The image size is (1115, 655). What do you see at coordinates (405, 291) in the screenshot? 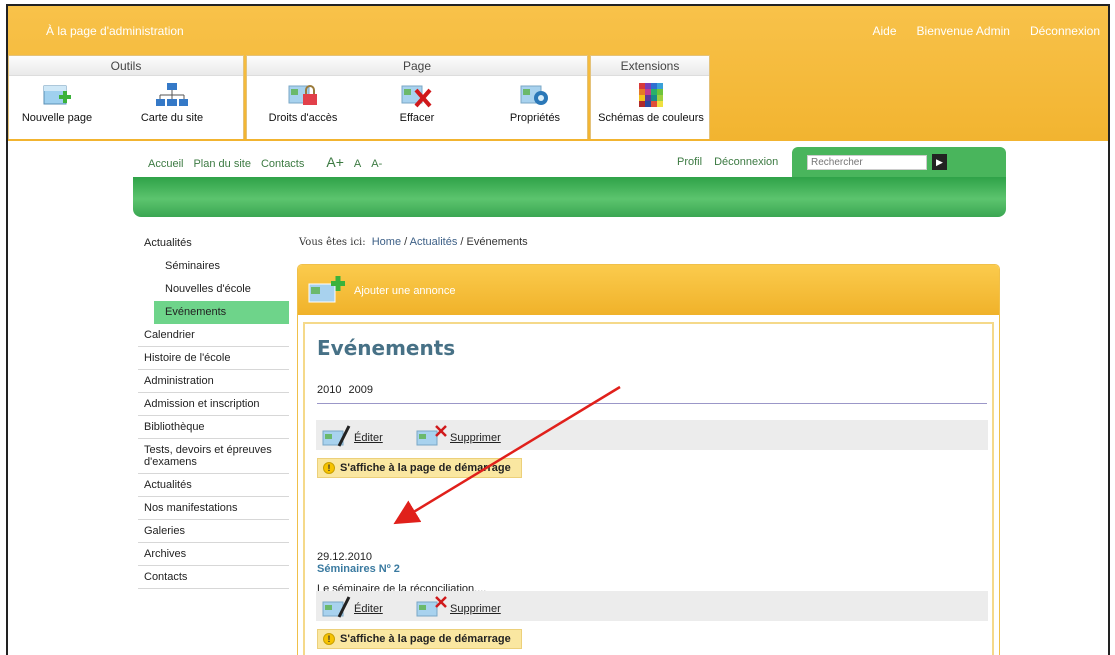
I see `add-announcement-link: Ajouter une annonce` at bounding box center [405, 291].